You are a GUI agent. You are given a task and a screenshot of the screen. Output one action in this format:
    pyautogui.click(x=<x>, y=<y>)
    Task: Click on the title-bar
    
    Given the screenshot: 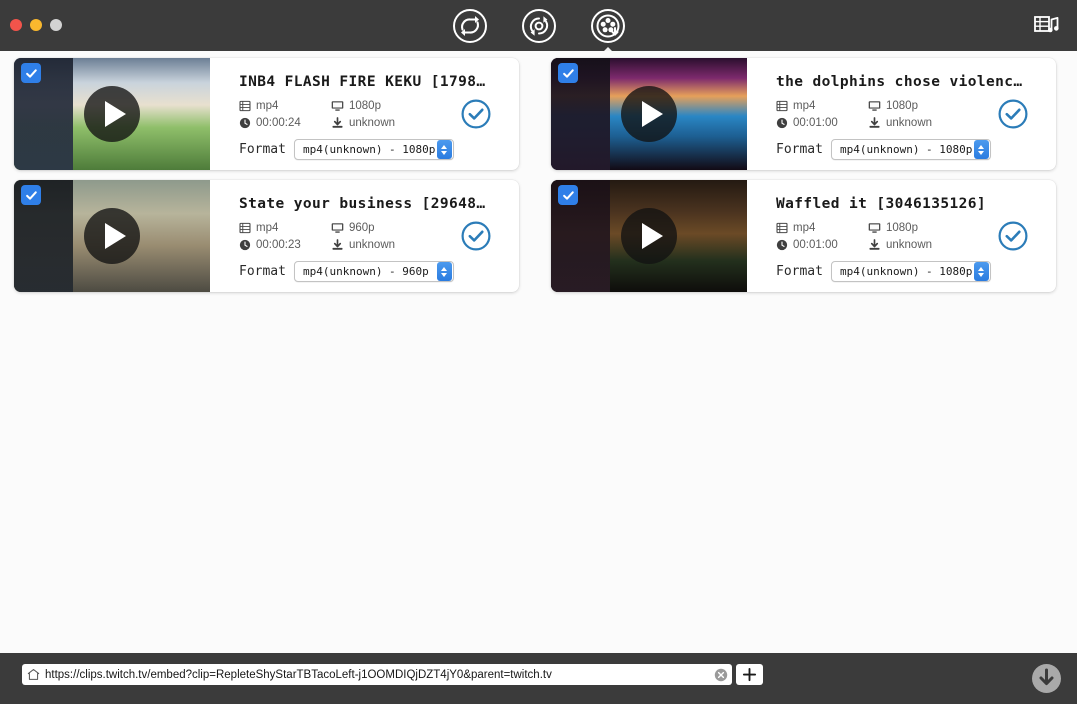 What is the action you would take?
    pyautogui.click(x=538, y=25)
    